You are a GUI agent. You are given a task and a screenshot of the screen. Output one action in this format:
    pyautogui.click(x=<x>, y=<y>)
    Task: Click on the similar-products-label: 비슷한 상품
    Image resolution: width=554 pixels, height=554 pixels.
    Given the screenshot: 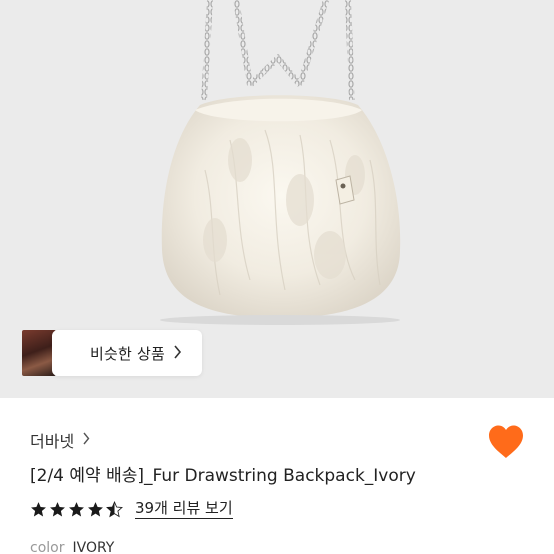 What is the action you would take?
    pyautogui.click(x=127, y=353)
    